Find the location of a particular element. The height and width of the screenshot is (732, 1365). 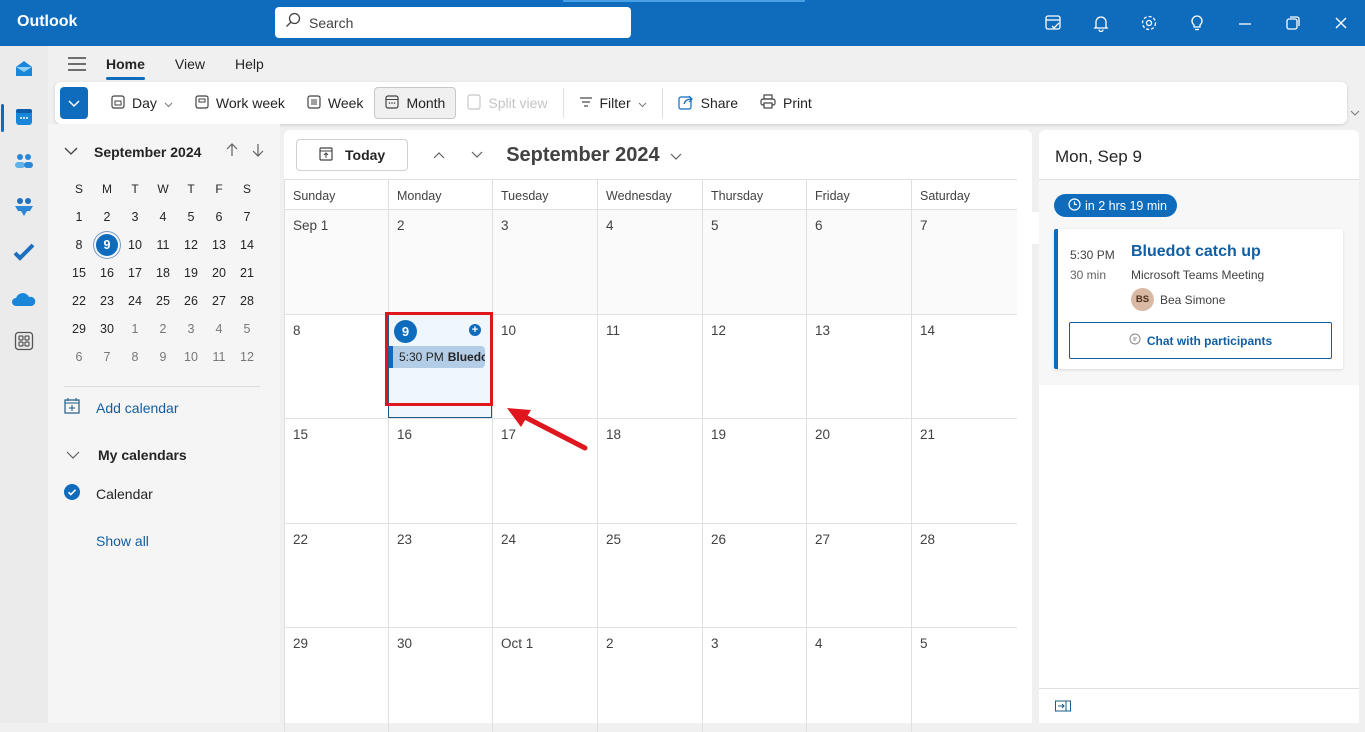

day-cell: Sep 1 is located at coordinates (336, 261).